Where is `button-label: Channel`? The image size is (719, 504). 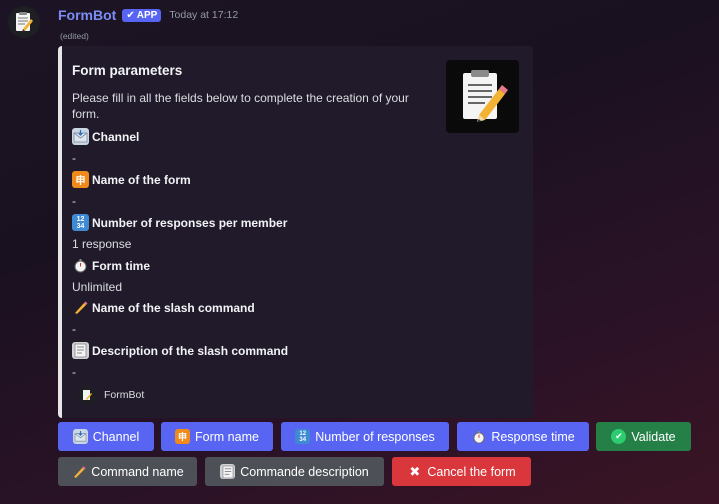
button-label: Channel is located at coordinates (116, 436).